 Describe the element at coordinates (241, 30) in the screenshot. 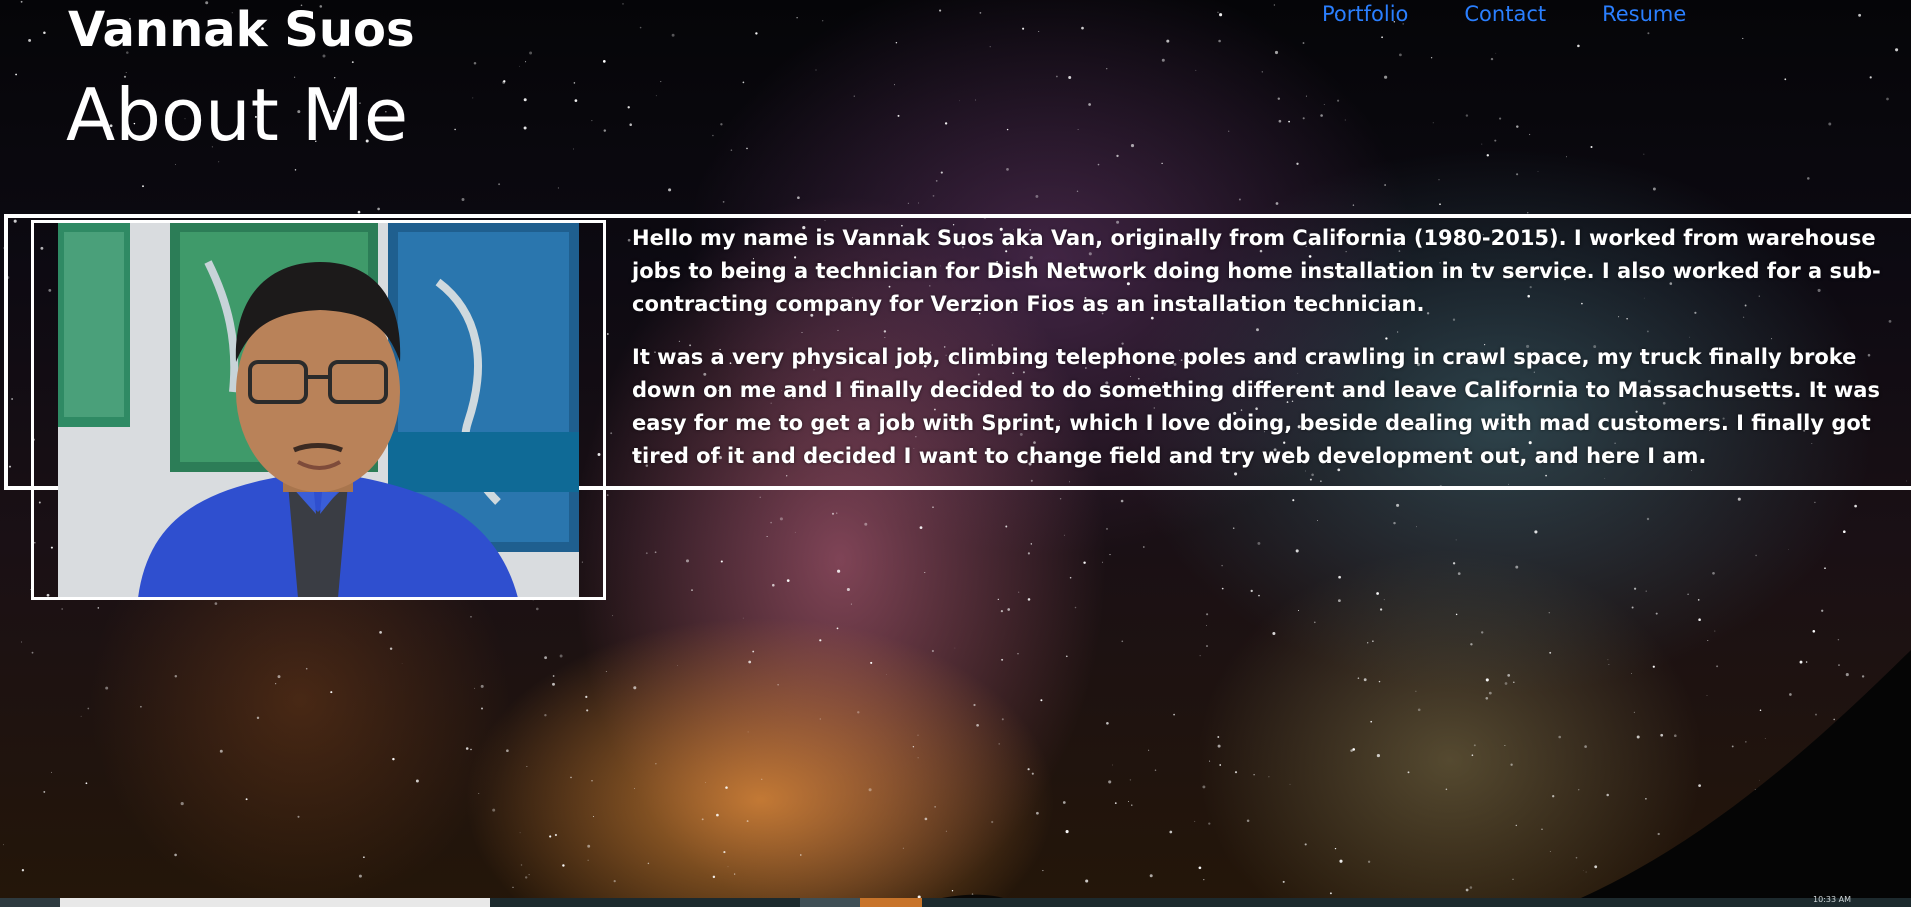

I see `site-title: Vannak Suos` at that location.